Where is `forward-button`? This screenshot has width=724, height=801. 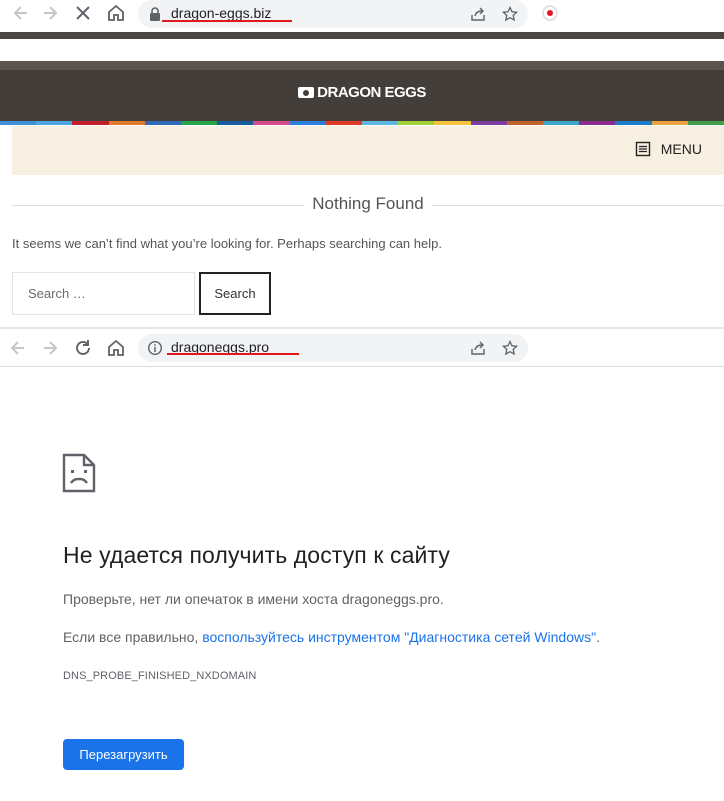
forward-button is located at coordinates (50, 13).